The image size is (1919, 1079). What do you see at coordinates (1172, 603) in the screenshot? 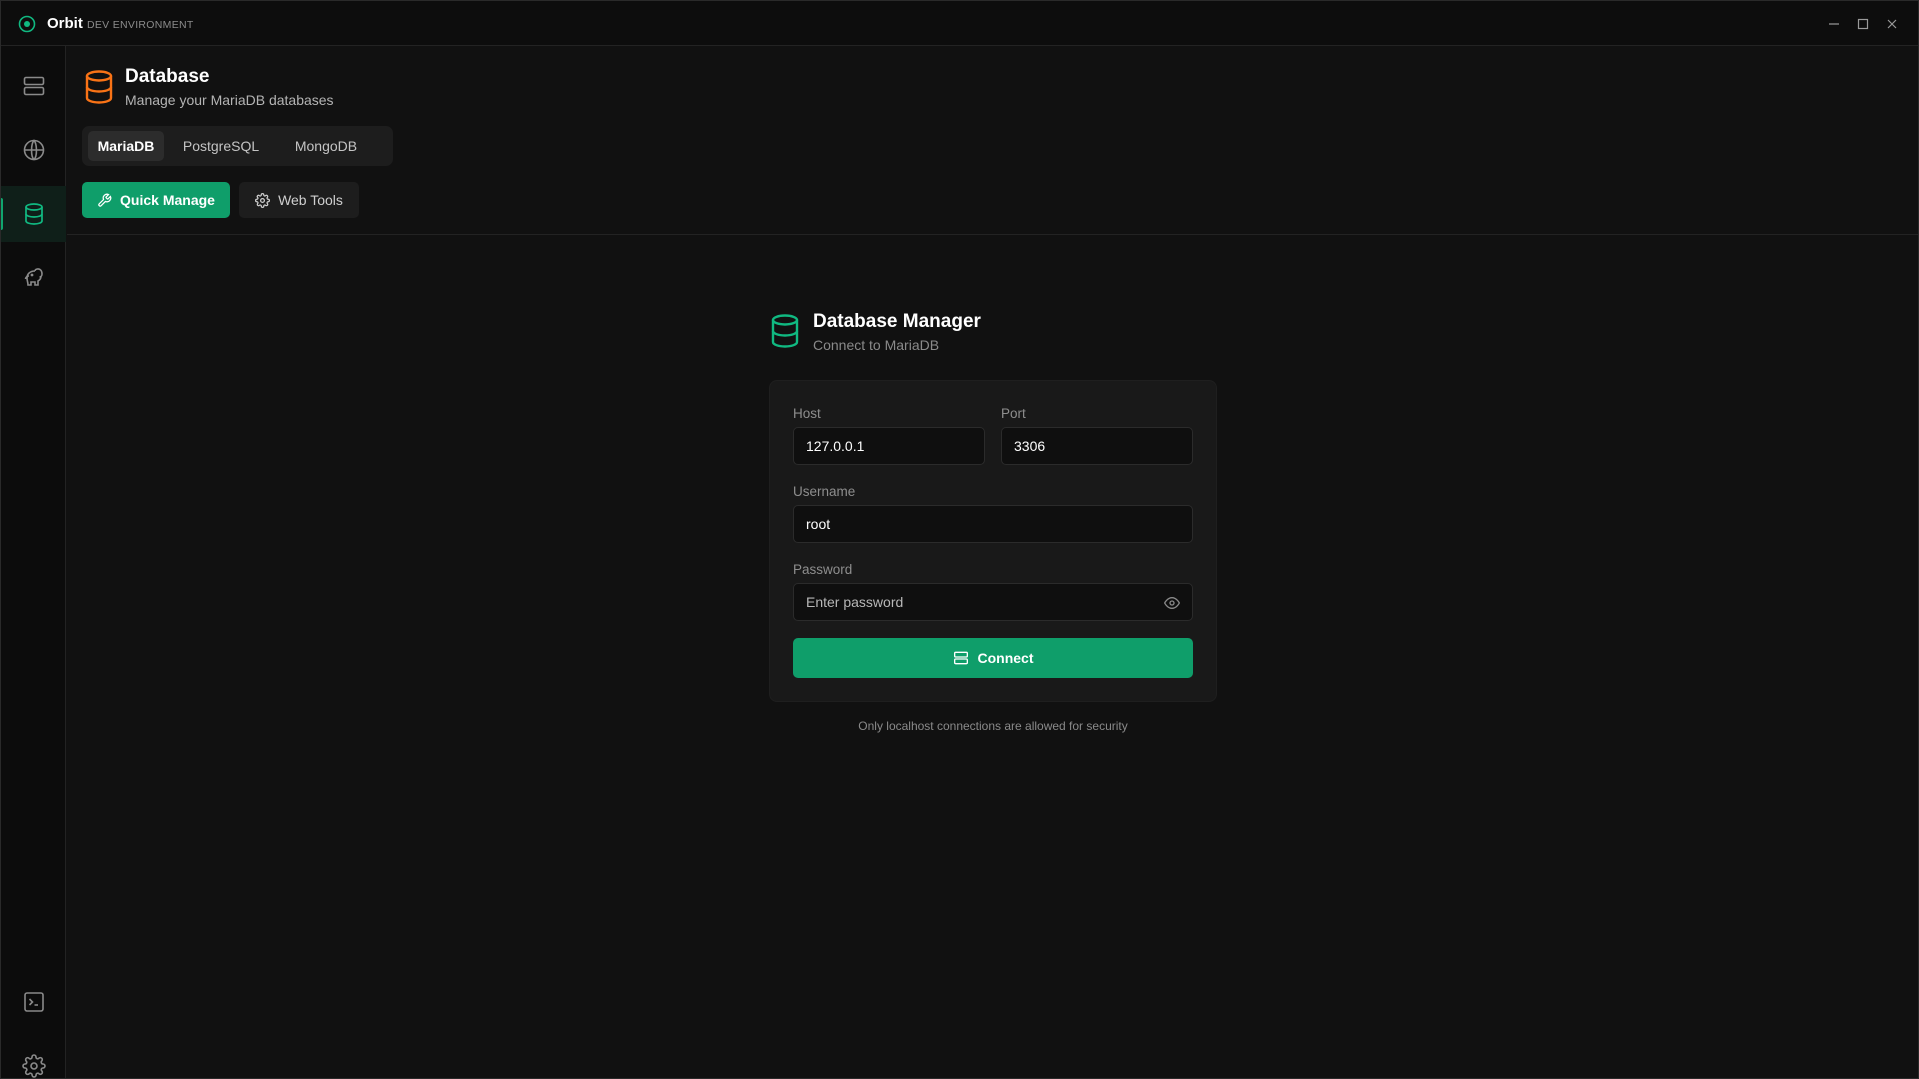
I see `eye-icon` at bounding box center [1172, 603].